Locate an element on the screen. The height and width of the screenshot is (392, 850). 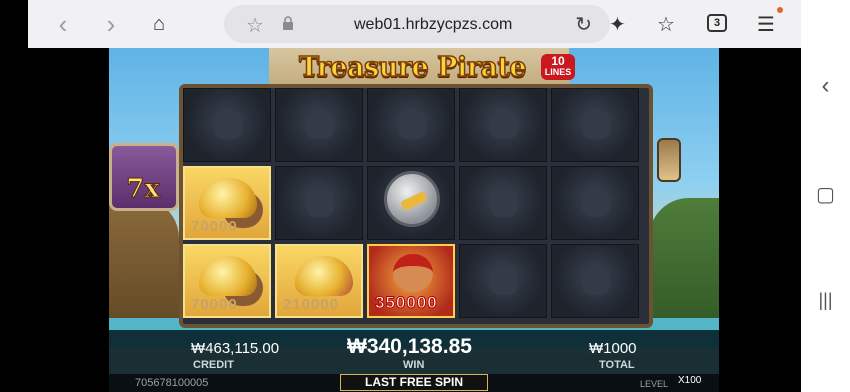
system-home-icon: ▢ is located at coordinates (825, 194).